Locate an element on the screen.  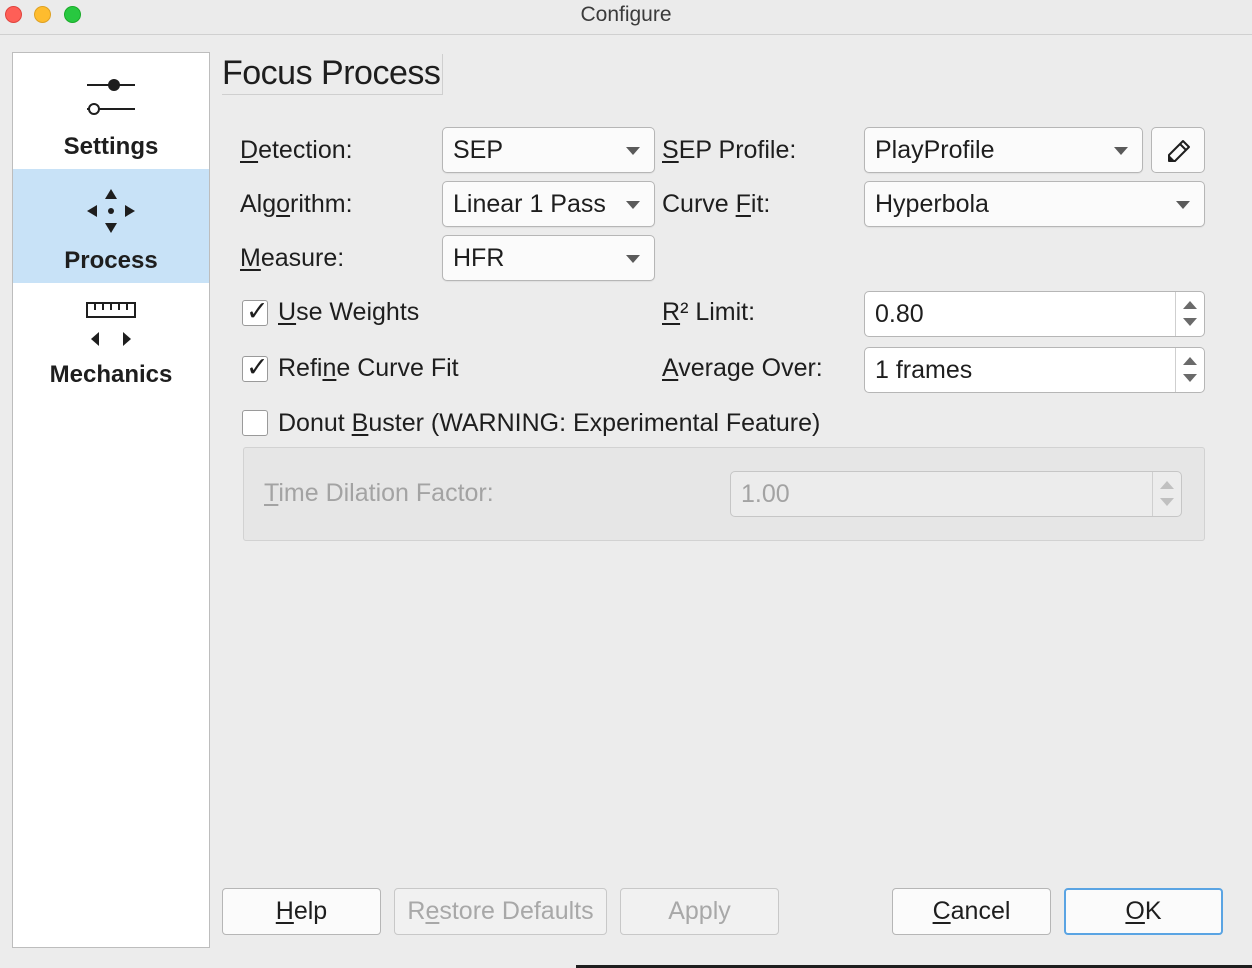
sidebar-item-mechanics: Mechanics is located at coordinates (111, 340).